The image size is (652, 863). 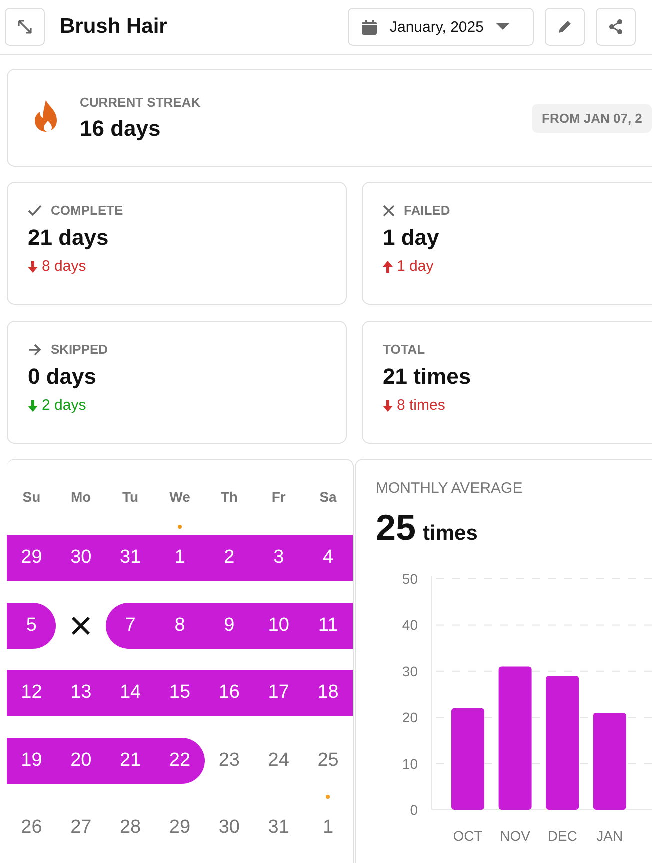 What do you see at coordinates (63, 377) in the screenshot?
I see `stat-value: 0 days` at bounding box center [63, 377].